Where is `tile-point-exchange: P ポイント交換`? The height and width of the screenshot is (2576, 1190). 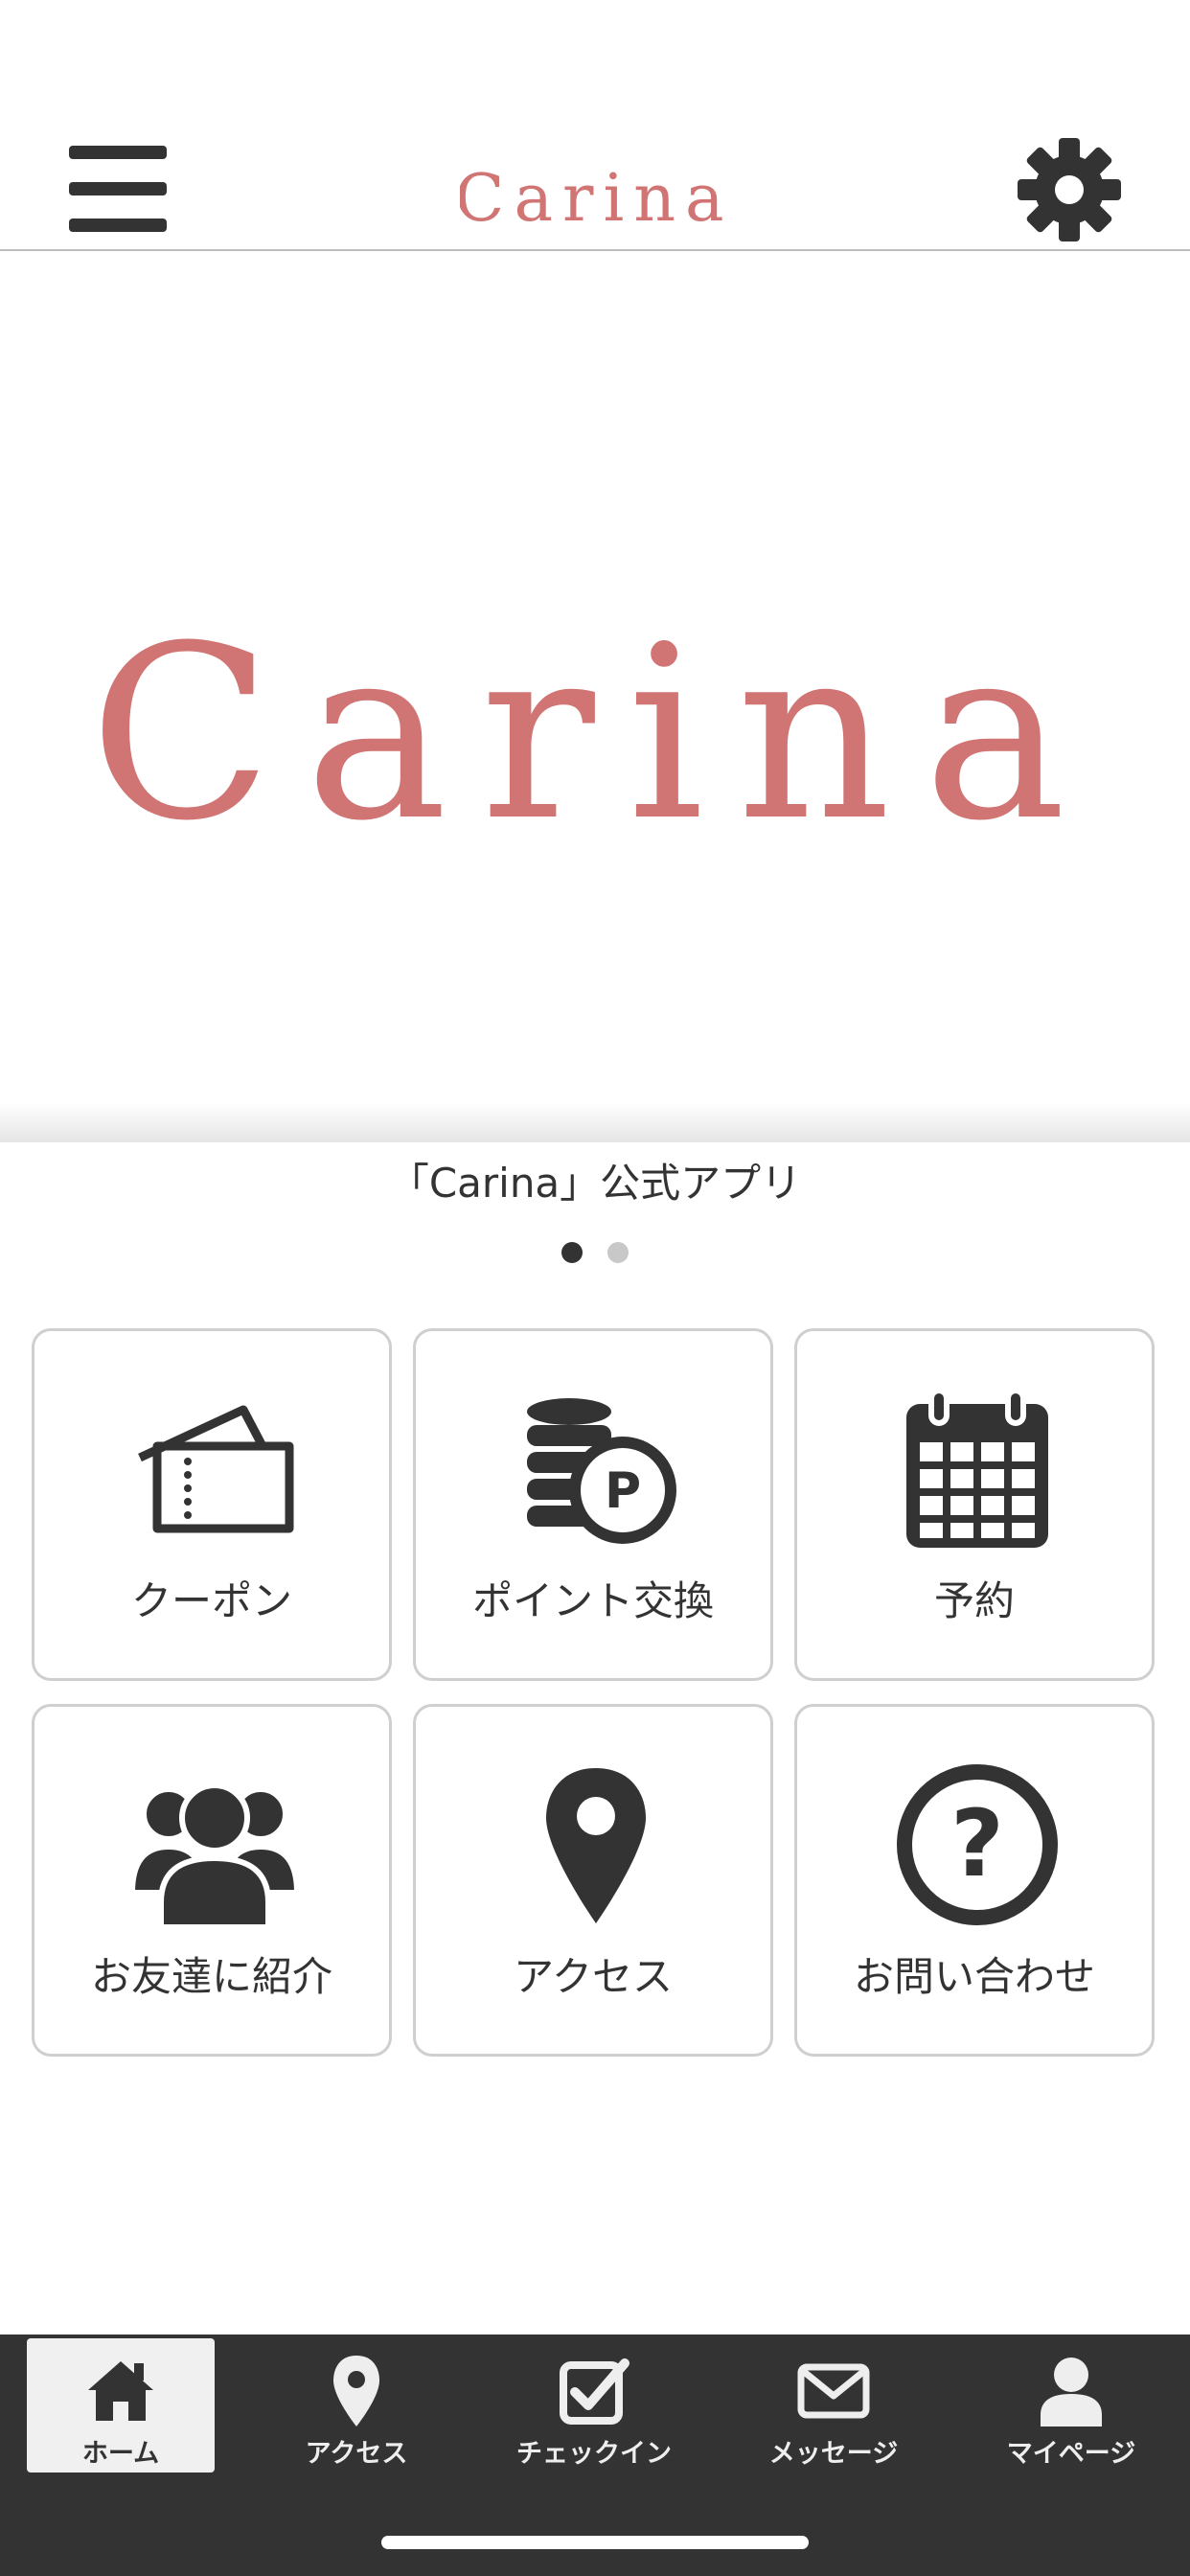
tile-point-exchange: P ポイント交換 is located at coordinates (593, 1504).